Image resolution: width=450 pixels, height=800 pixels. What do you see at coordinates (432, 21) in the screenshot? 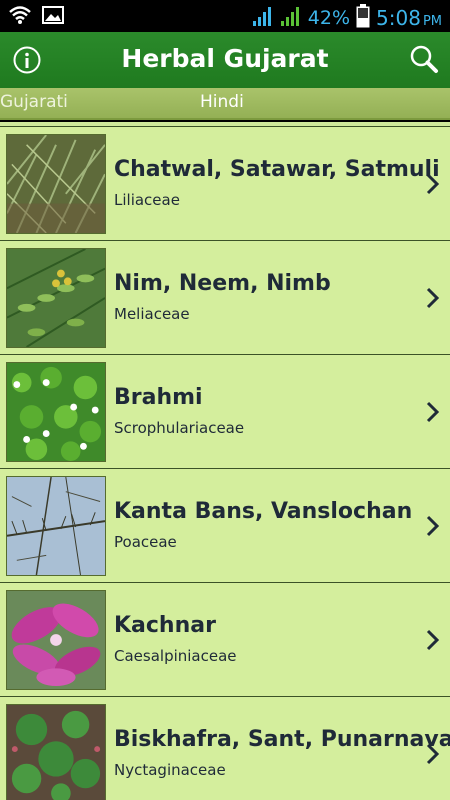
I see `clock-ampm: PM` at bounding box center [432, 21].